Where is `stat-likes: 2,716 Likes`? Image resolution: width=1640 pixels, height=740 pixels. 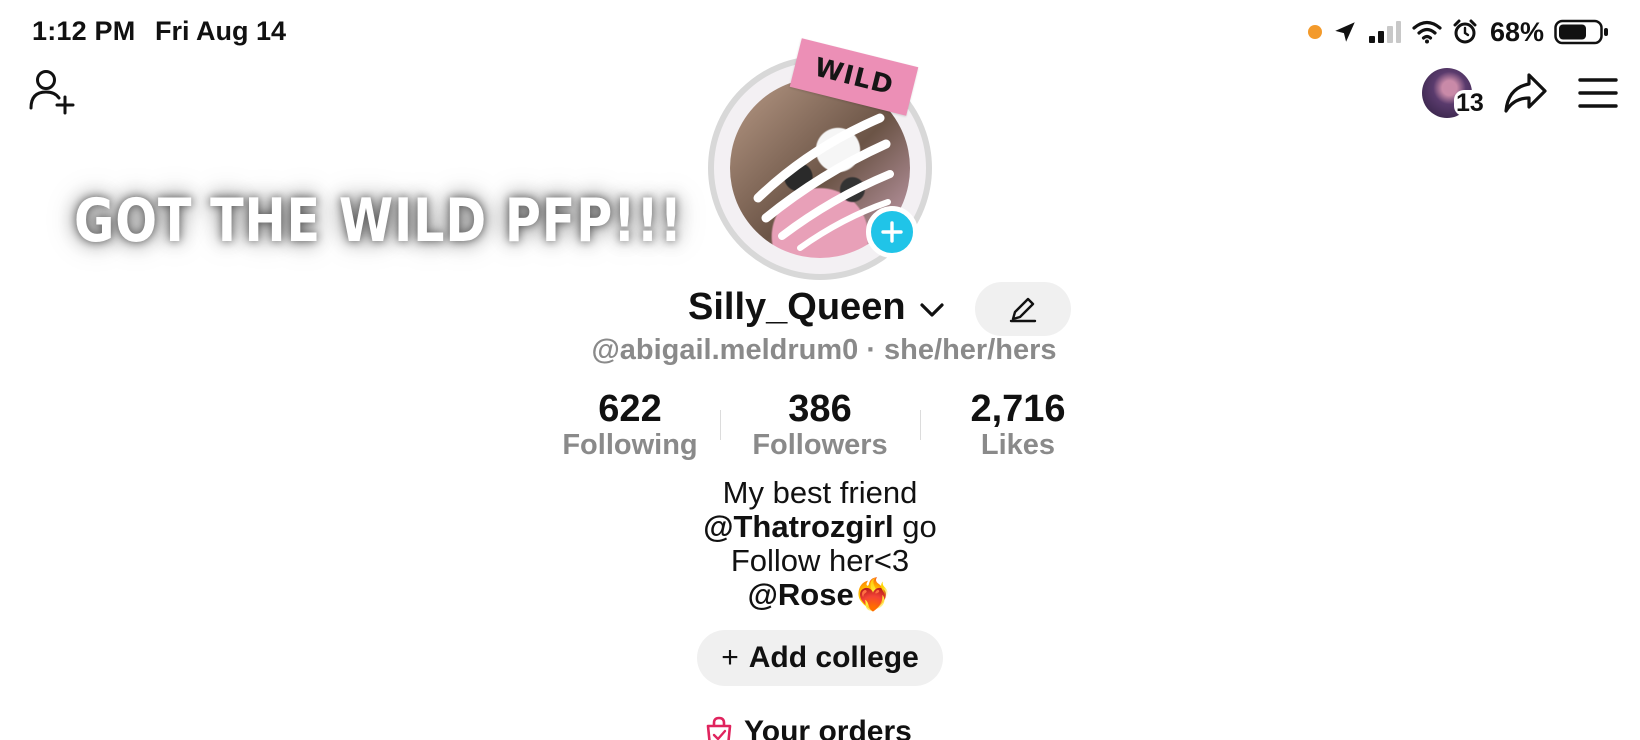 stat-likes: 2,716 Likes is located at coordinates (1018, 426).